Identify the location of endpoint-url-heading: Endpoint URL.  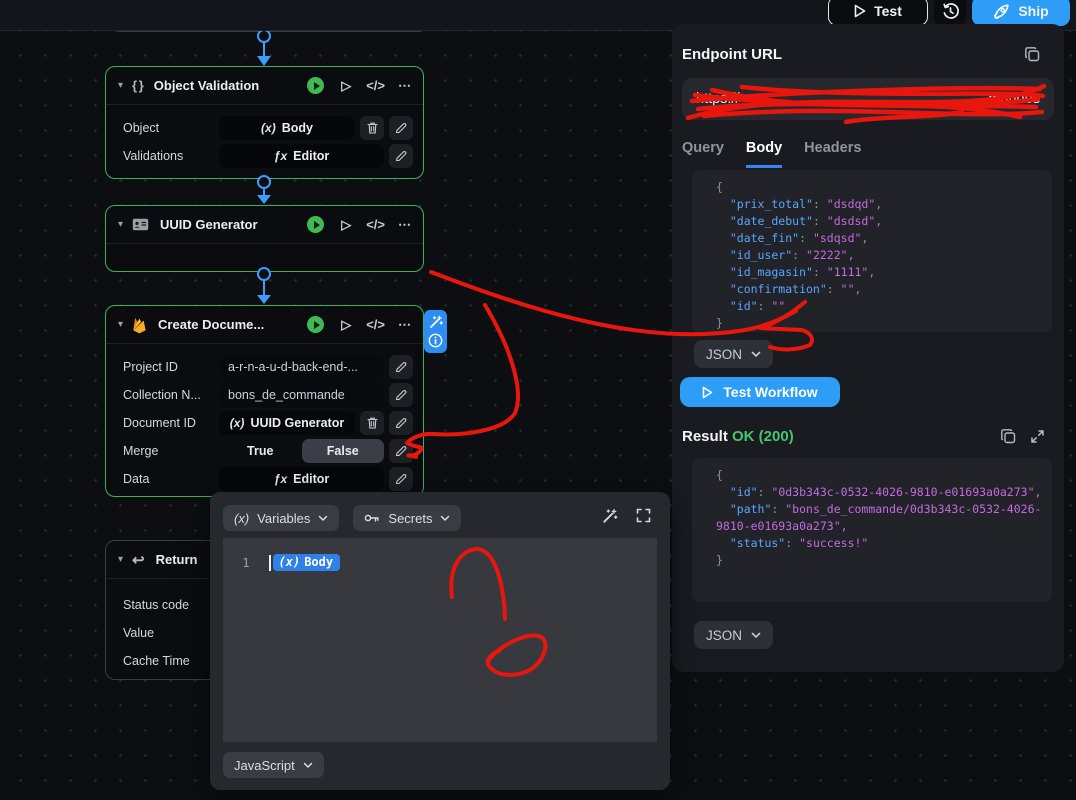
(732, 54).